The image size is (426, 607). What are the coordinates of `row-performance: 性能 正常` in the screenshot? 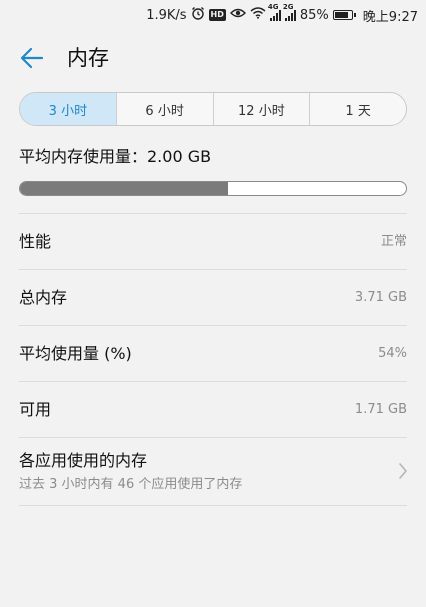 It's located at (213, 241).